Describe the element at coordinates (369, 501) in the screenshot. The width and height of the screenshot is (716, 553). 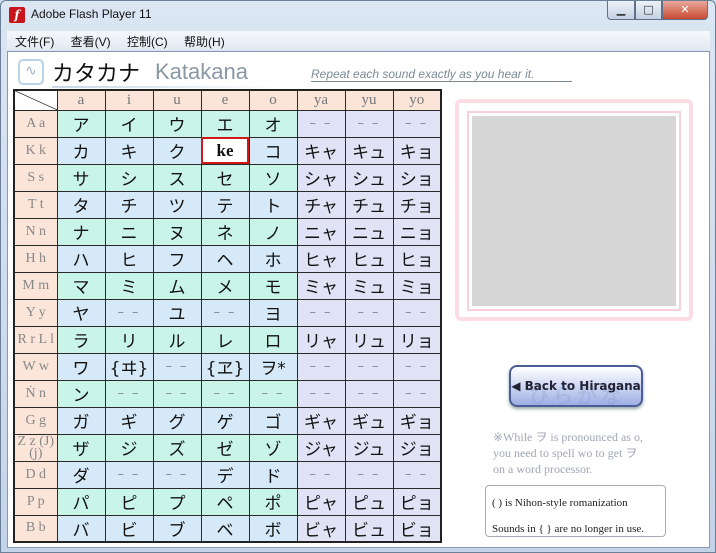
I see `kana-cell: ピュ` at that location.